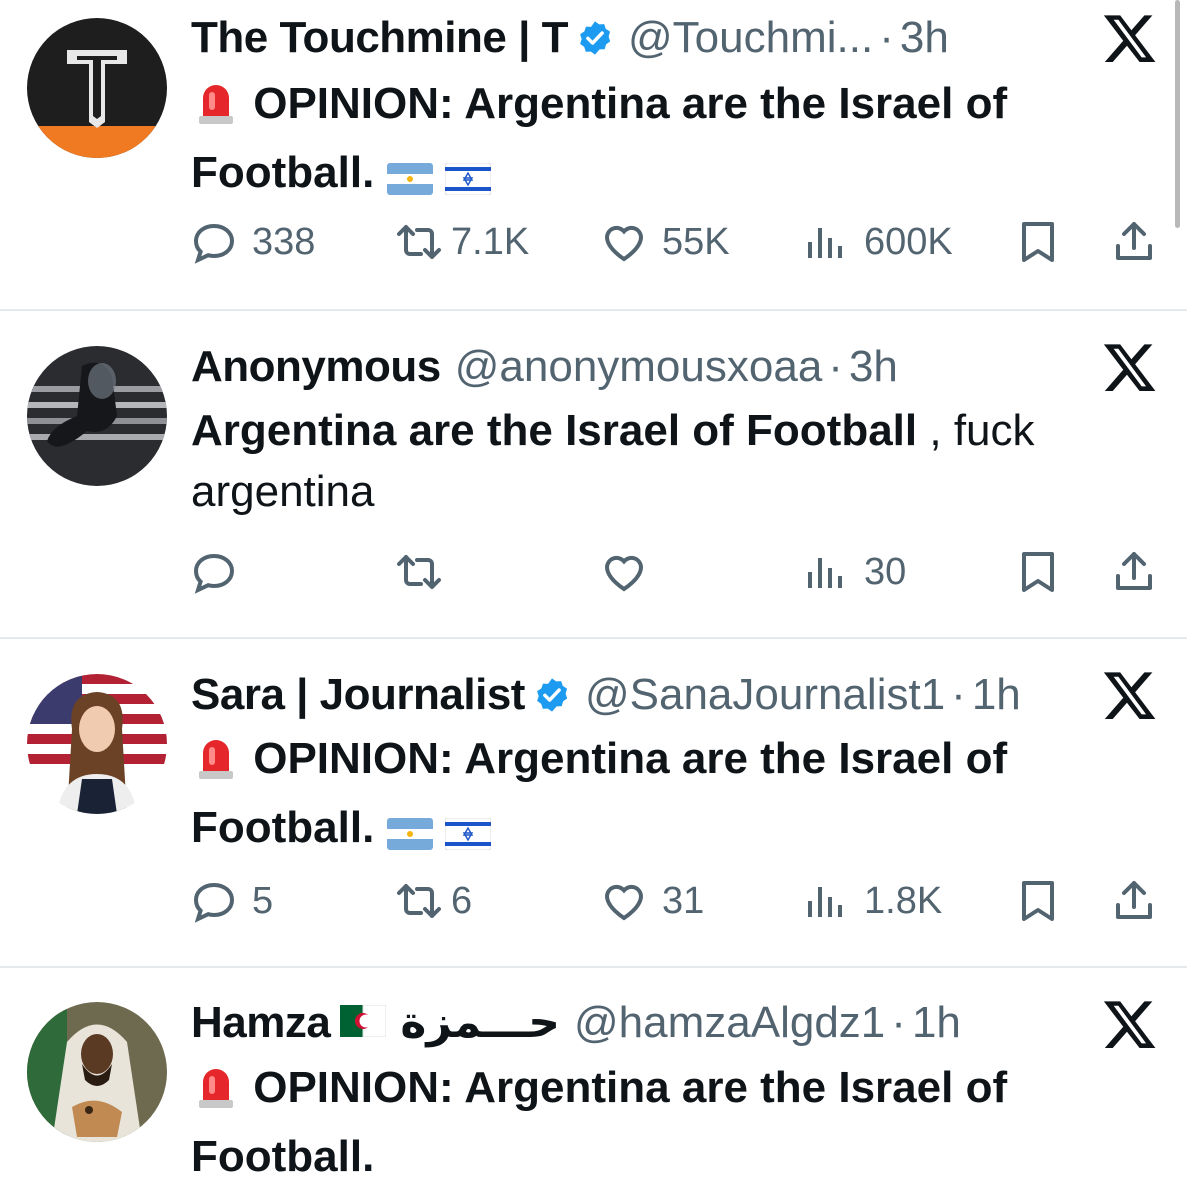 The image size is (1187, 1200). Describe the element at coordinates (316, 367) in the screenshot. I see `display-name: Anonymous` at that location.